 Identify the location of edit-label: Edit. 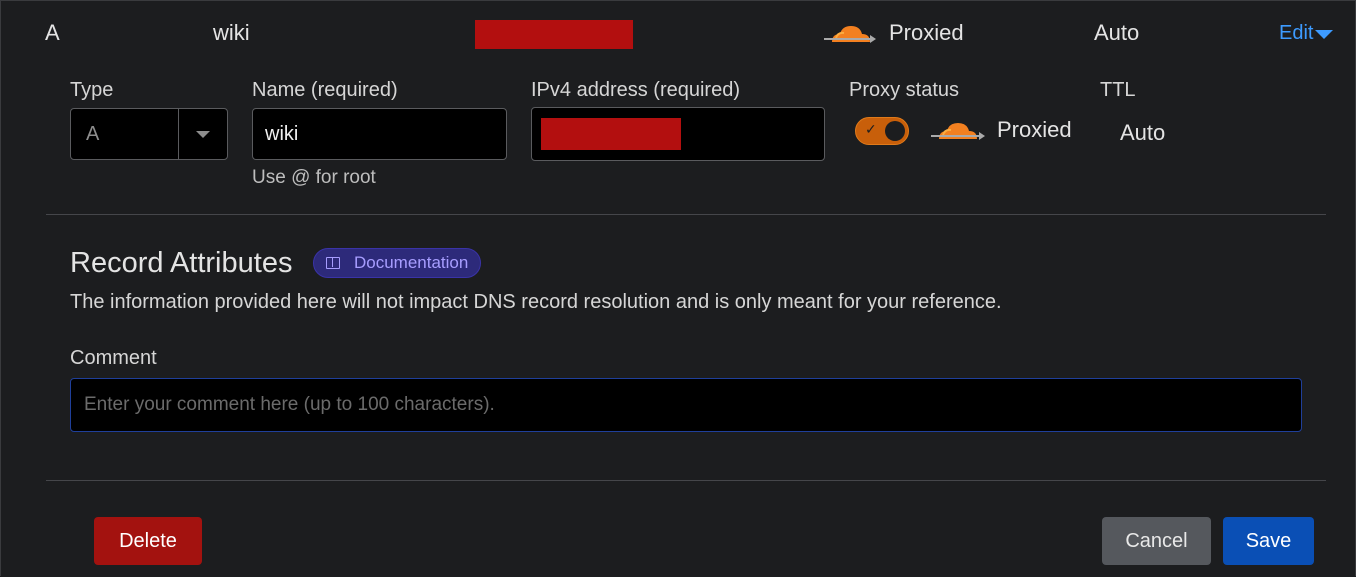
(1296, 33).